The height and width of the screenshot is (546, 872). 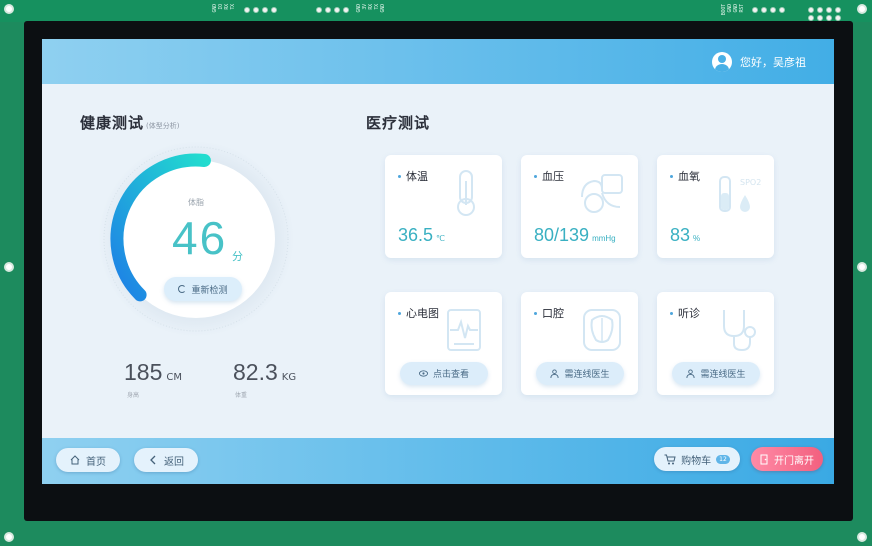 What do you see at coordinates (163, 126) in the screenshot?
I see `health-subtitle: (体型分析)` at bounding box center [163, 126].